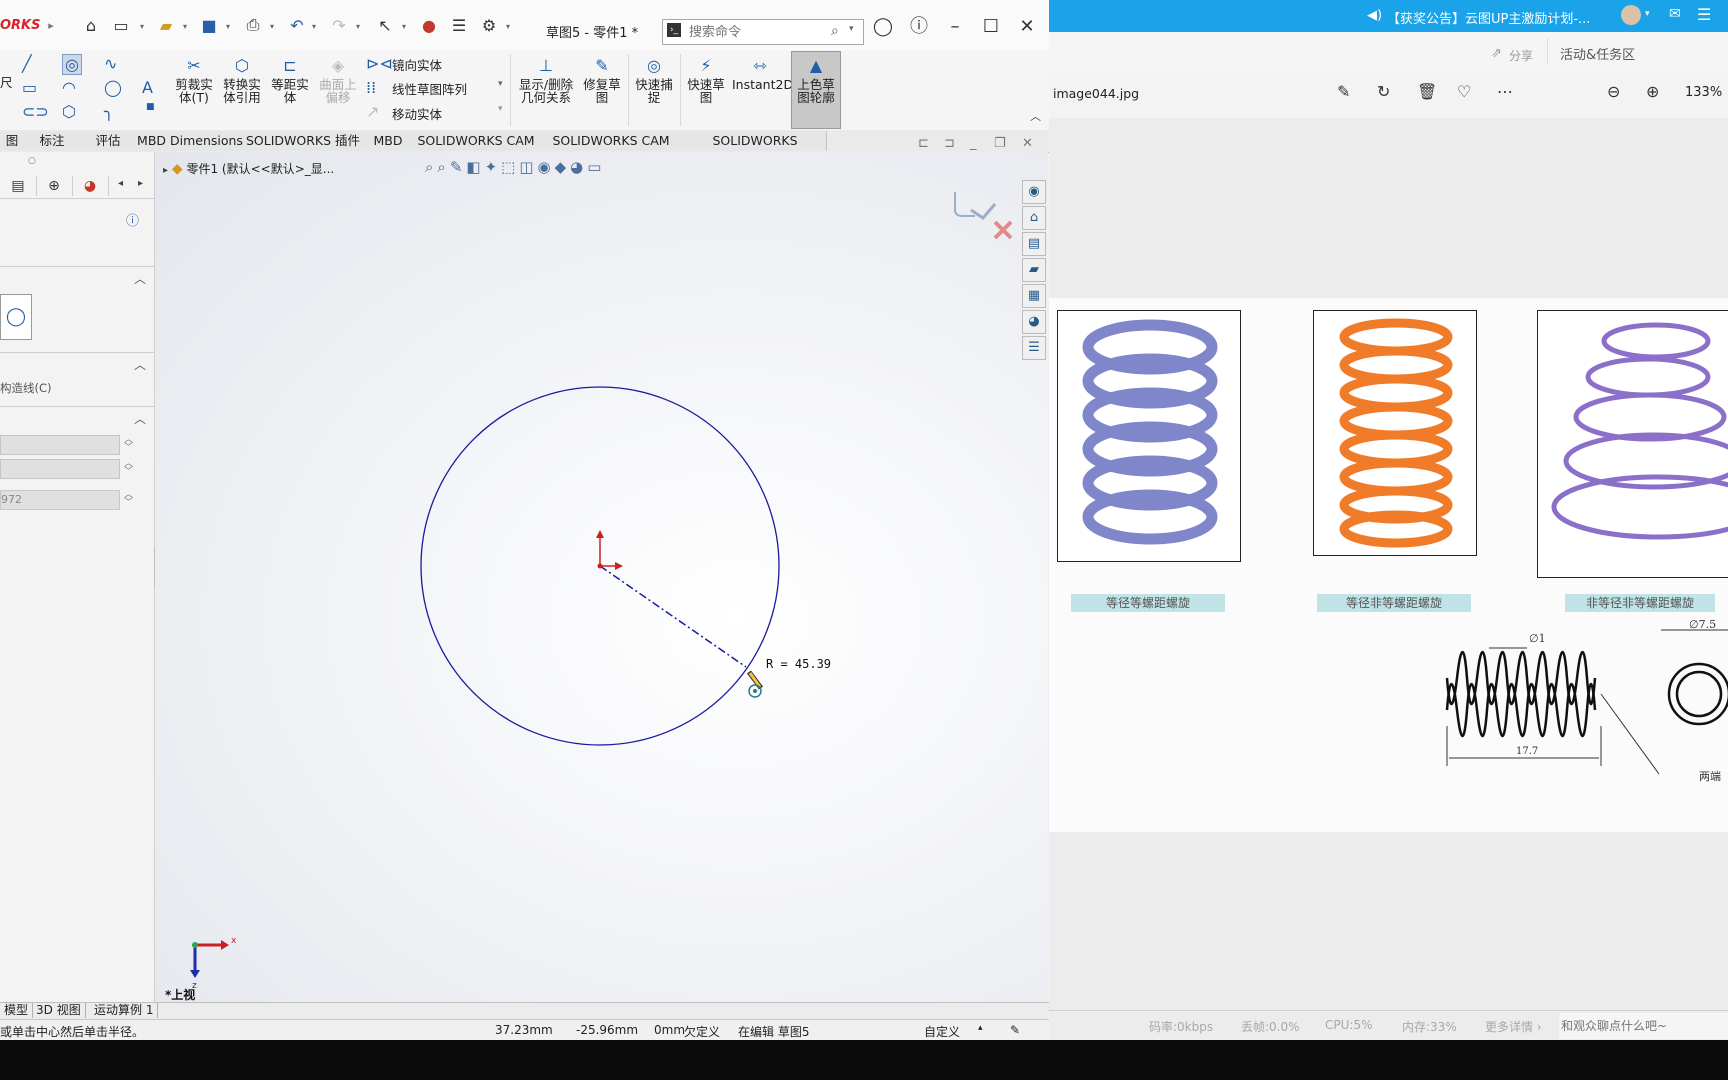 The image size is (1728, 1080). Describe the element at coordinates (140, 183) in the screenshot. I see `scroll-right-icon: ▸` at that location.